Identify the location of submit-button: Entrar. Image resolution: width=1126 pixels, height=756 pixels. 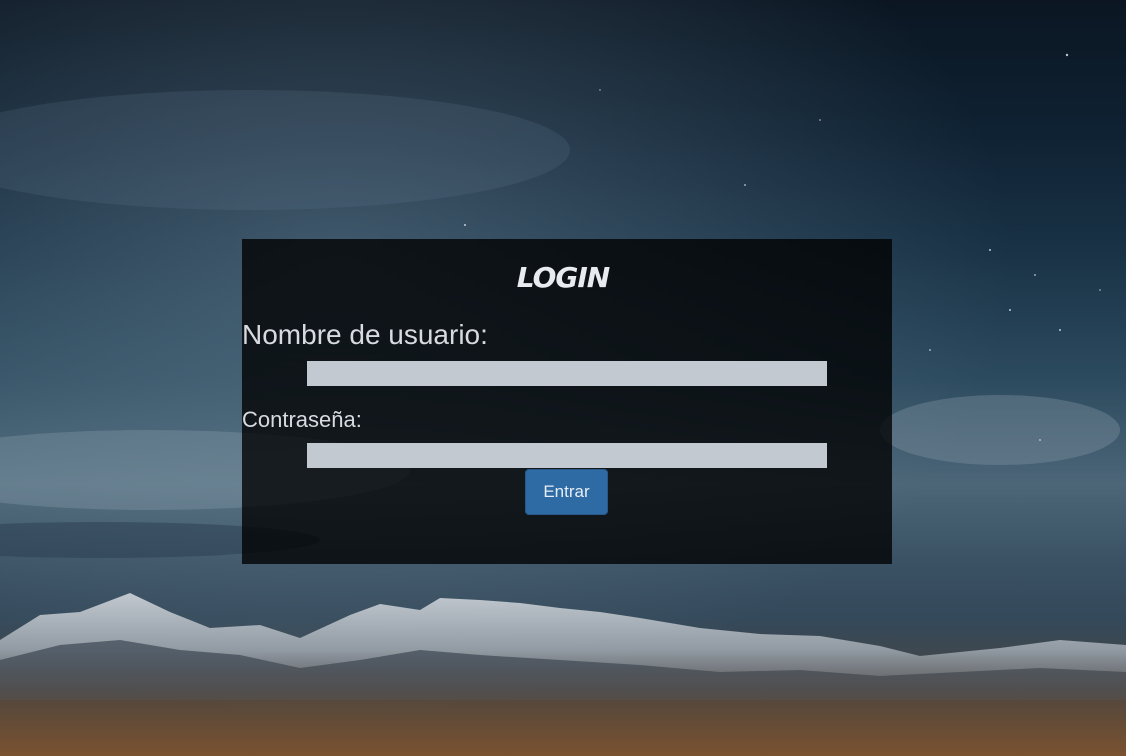
(566, 492).